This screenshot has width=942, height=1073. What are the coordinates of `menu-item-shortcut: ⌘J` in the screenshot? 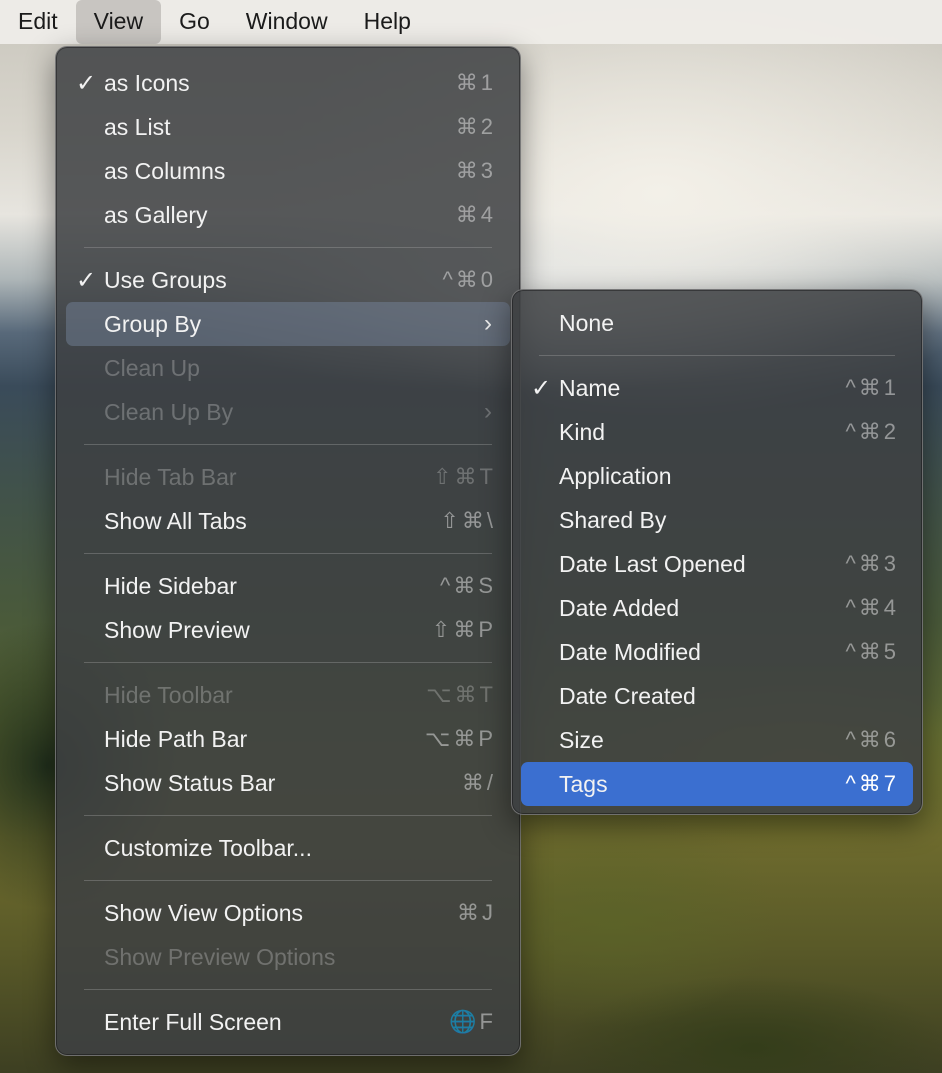 It's located at (476, 912).